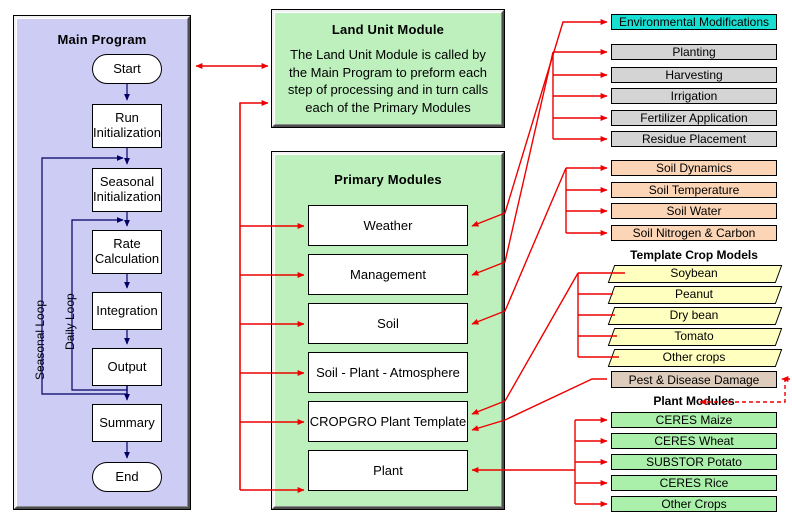  I want to click on flow-node-start: Start, so click(127, 69).